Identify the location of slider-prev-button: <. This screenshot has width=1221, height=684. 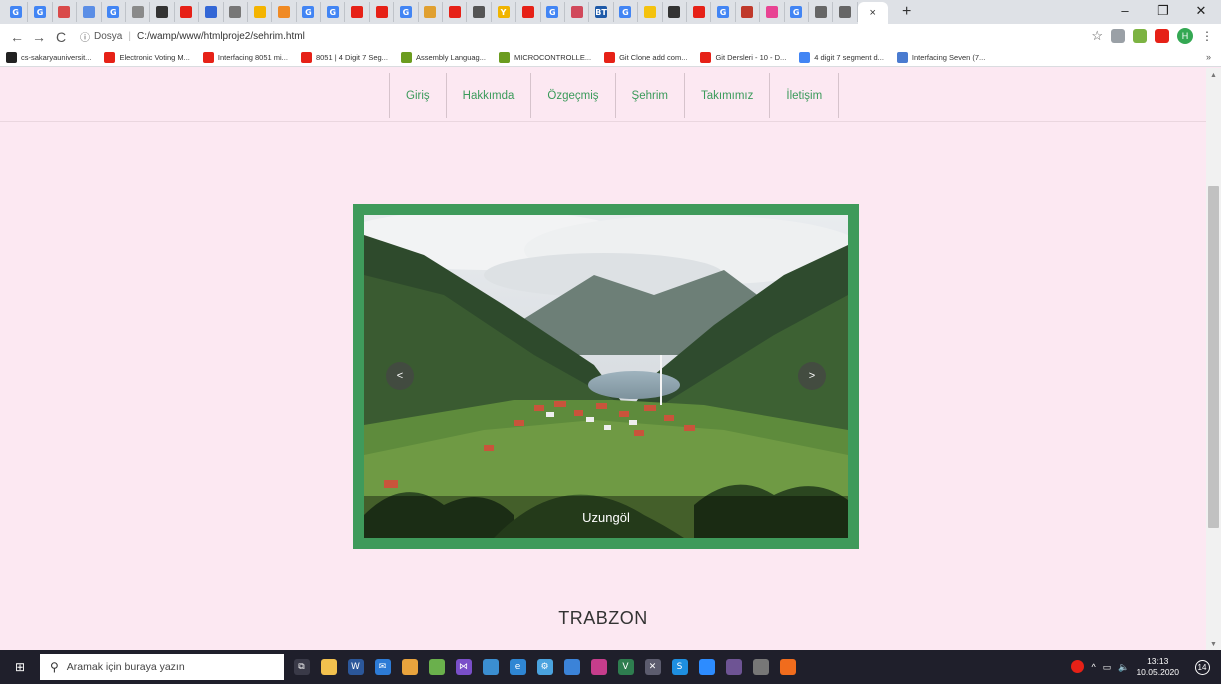
(400, 376).